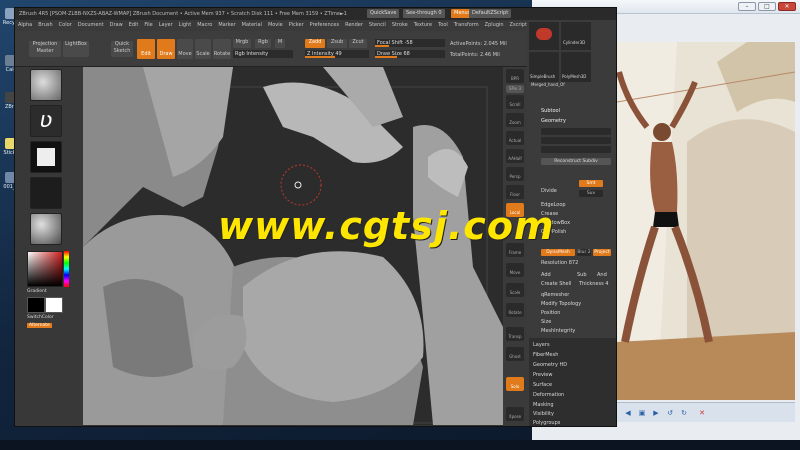 This screenshot has height=450, width=800. I want to click on project-toggle: Project, so click(602, 252).